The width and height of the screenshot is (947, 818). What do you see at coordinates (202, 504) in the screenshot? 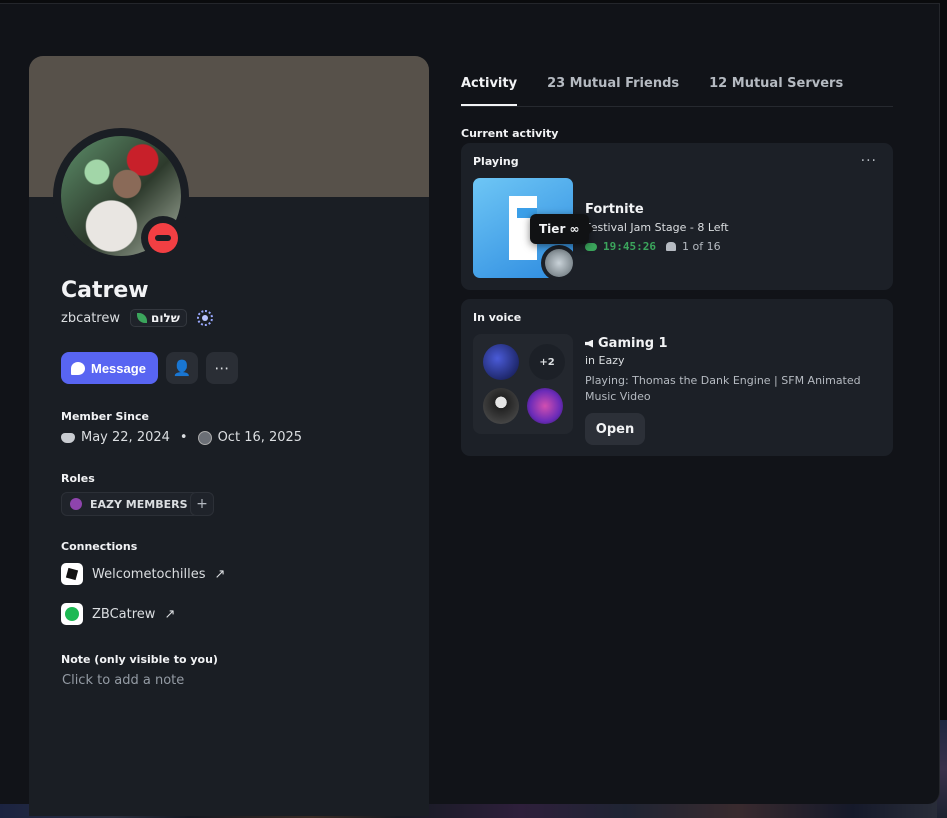
I see `add-role-button: +` at bounding box center [202, 504].